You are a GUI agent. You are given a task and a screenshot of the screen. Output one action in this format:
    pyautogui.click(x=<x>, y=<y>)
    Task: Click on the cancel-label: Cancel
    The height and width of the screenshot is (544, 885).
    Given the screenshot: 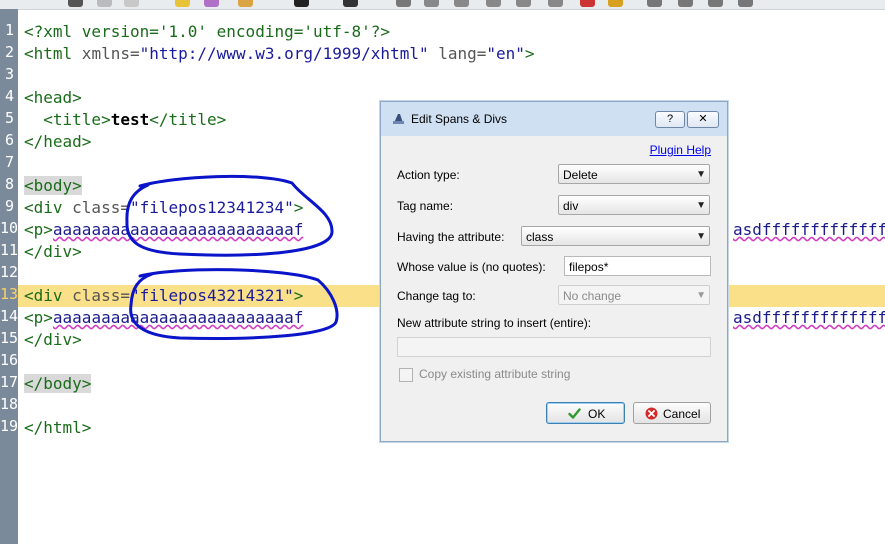 What is the action you would take?
    pyautogui.click(x=682, y=414)
    